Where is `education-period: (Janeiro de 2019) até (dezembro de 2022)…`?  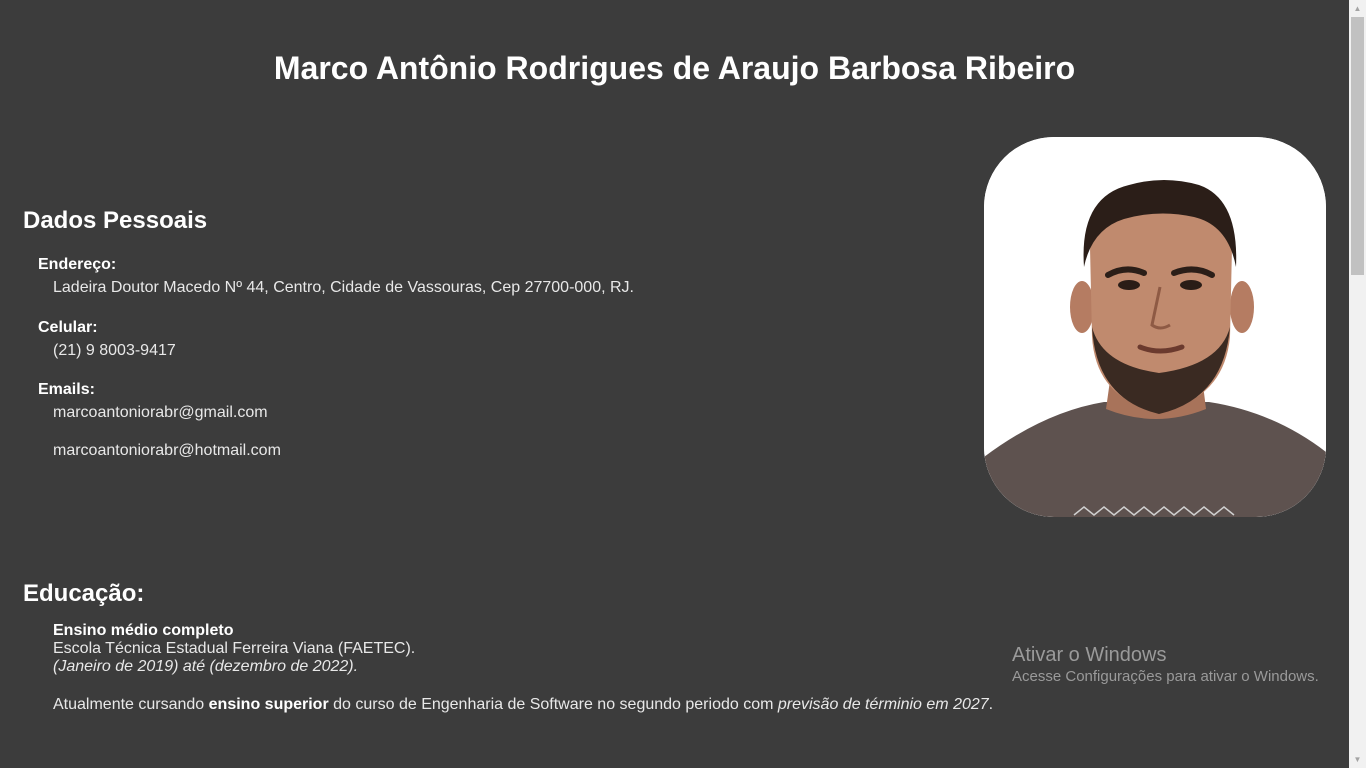
education-period: (Janeiro de 2019) até (dezembro de 2022)… is located at coordinates (206, 666).